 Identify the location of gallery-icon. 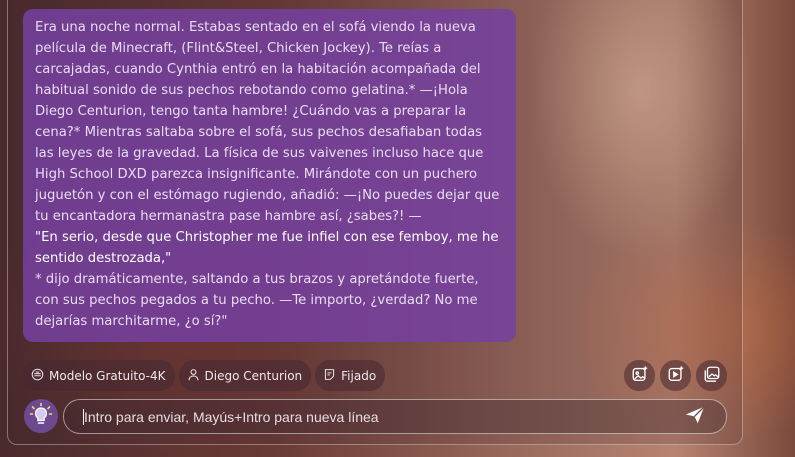
(712, 376).